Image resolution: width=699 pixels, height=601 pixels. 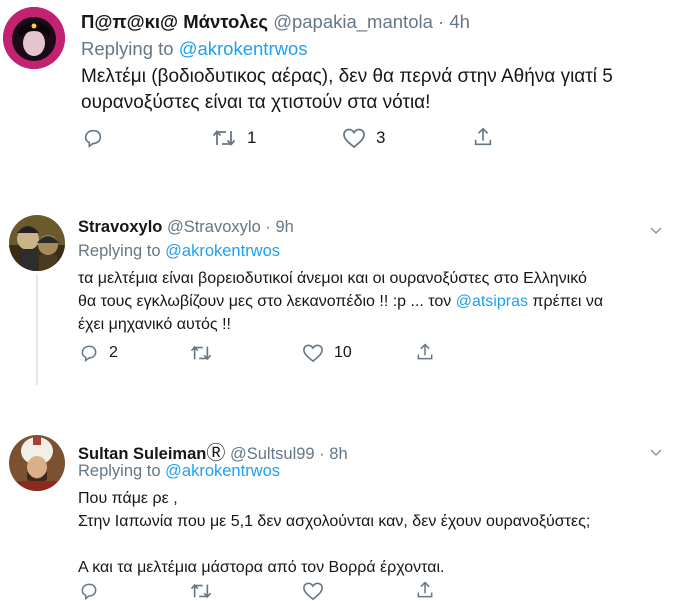 I want to click on timestamp: 4h, so click(x=459, y=21).